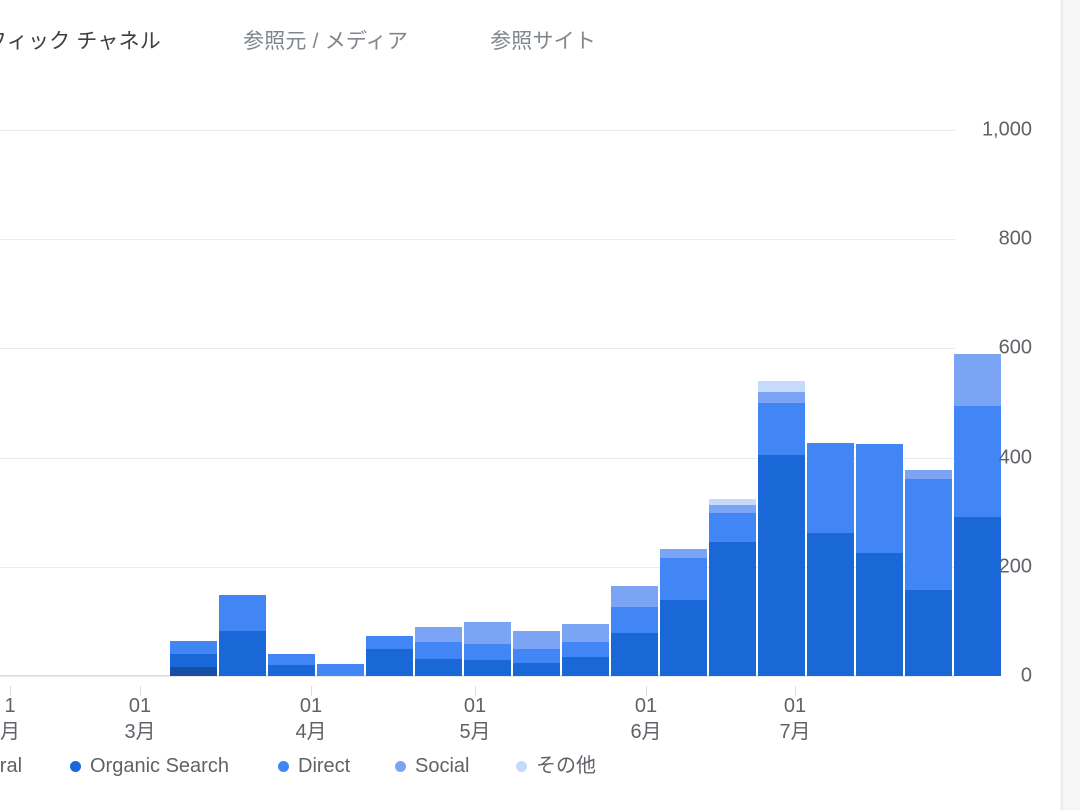 The image size is (1080, 810). Describe the element at coordinates (1026, 675) in the screenshot. I see `y-axis-tick-label: 0` at that location.